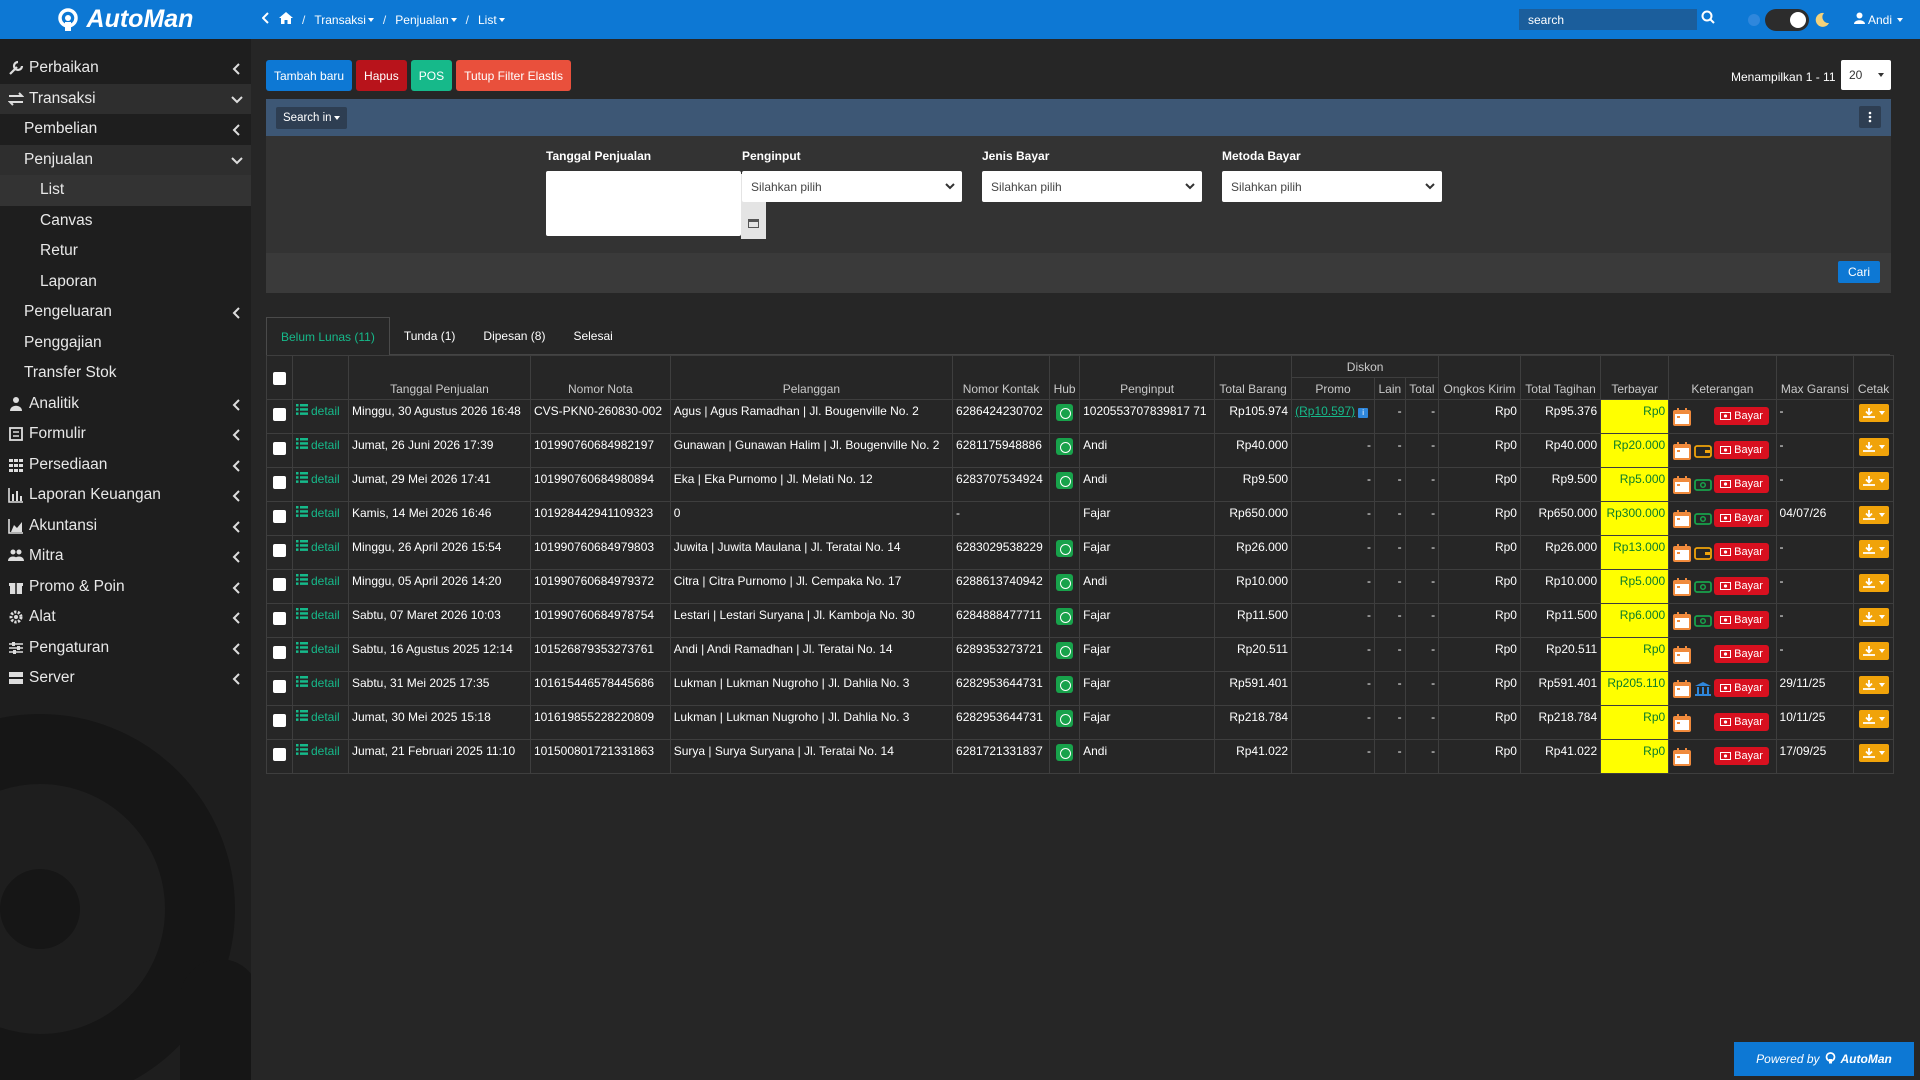  What do you see at coordinates (125, 129) in the screenshot?
I see `sidebar-item-pembelian: Pembelian` at bounding box center [125, 129].